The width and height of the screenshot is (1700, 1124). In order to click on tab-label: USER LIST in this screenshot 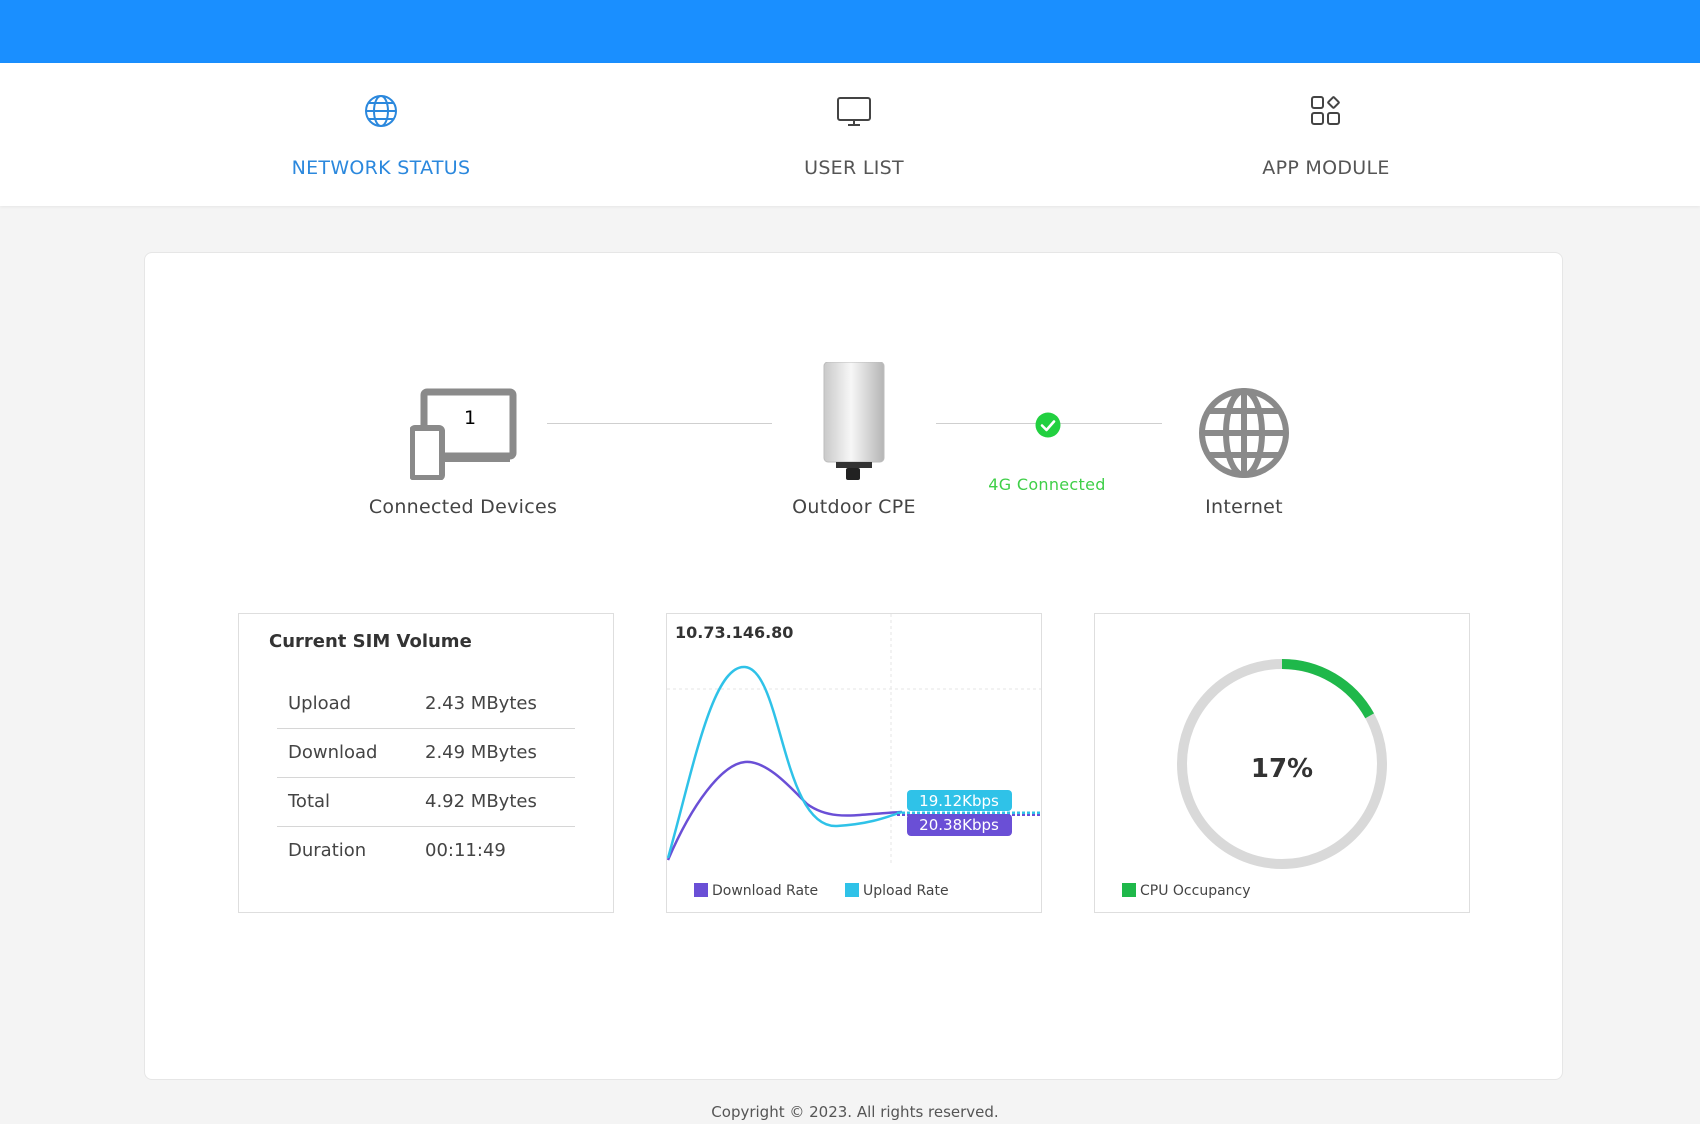, I will do `click(854, 168)`.